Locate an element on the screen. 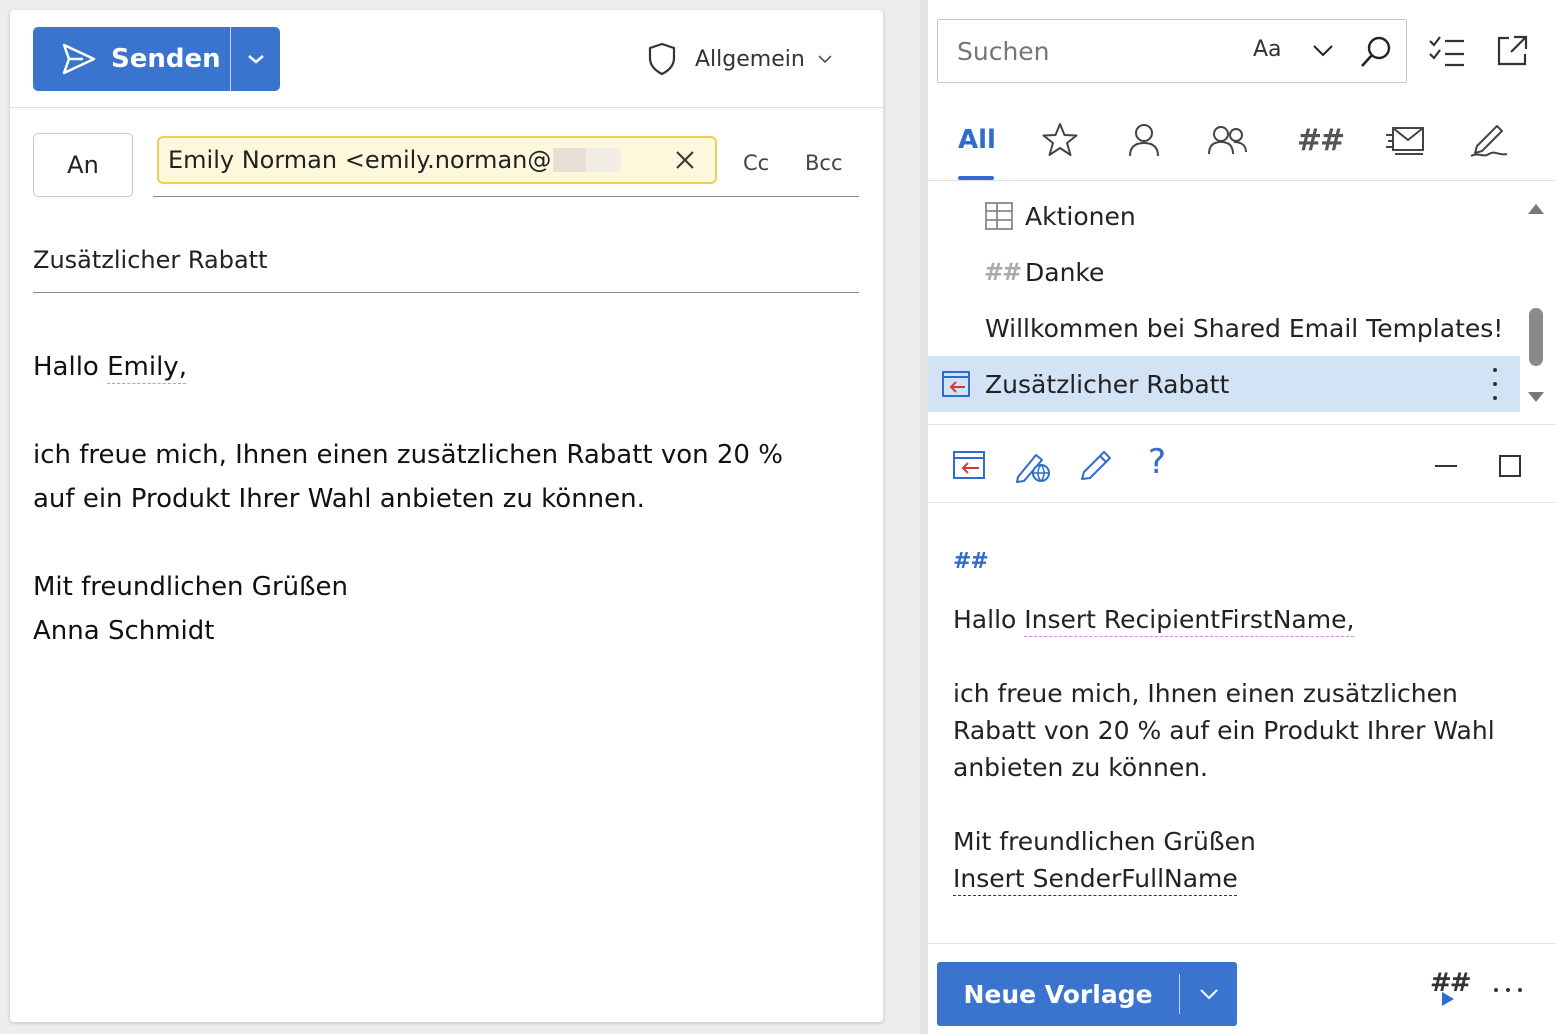  tab-all-label: All is located at coordinates (977, 140).